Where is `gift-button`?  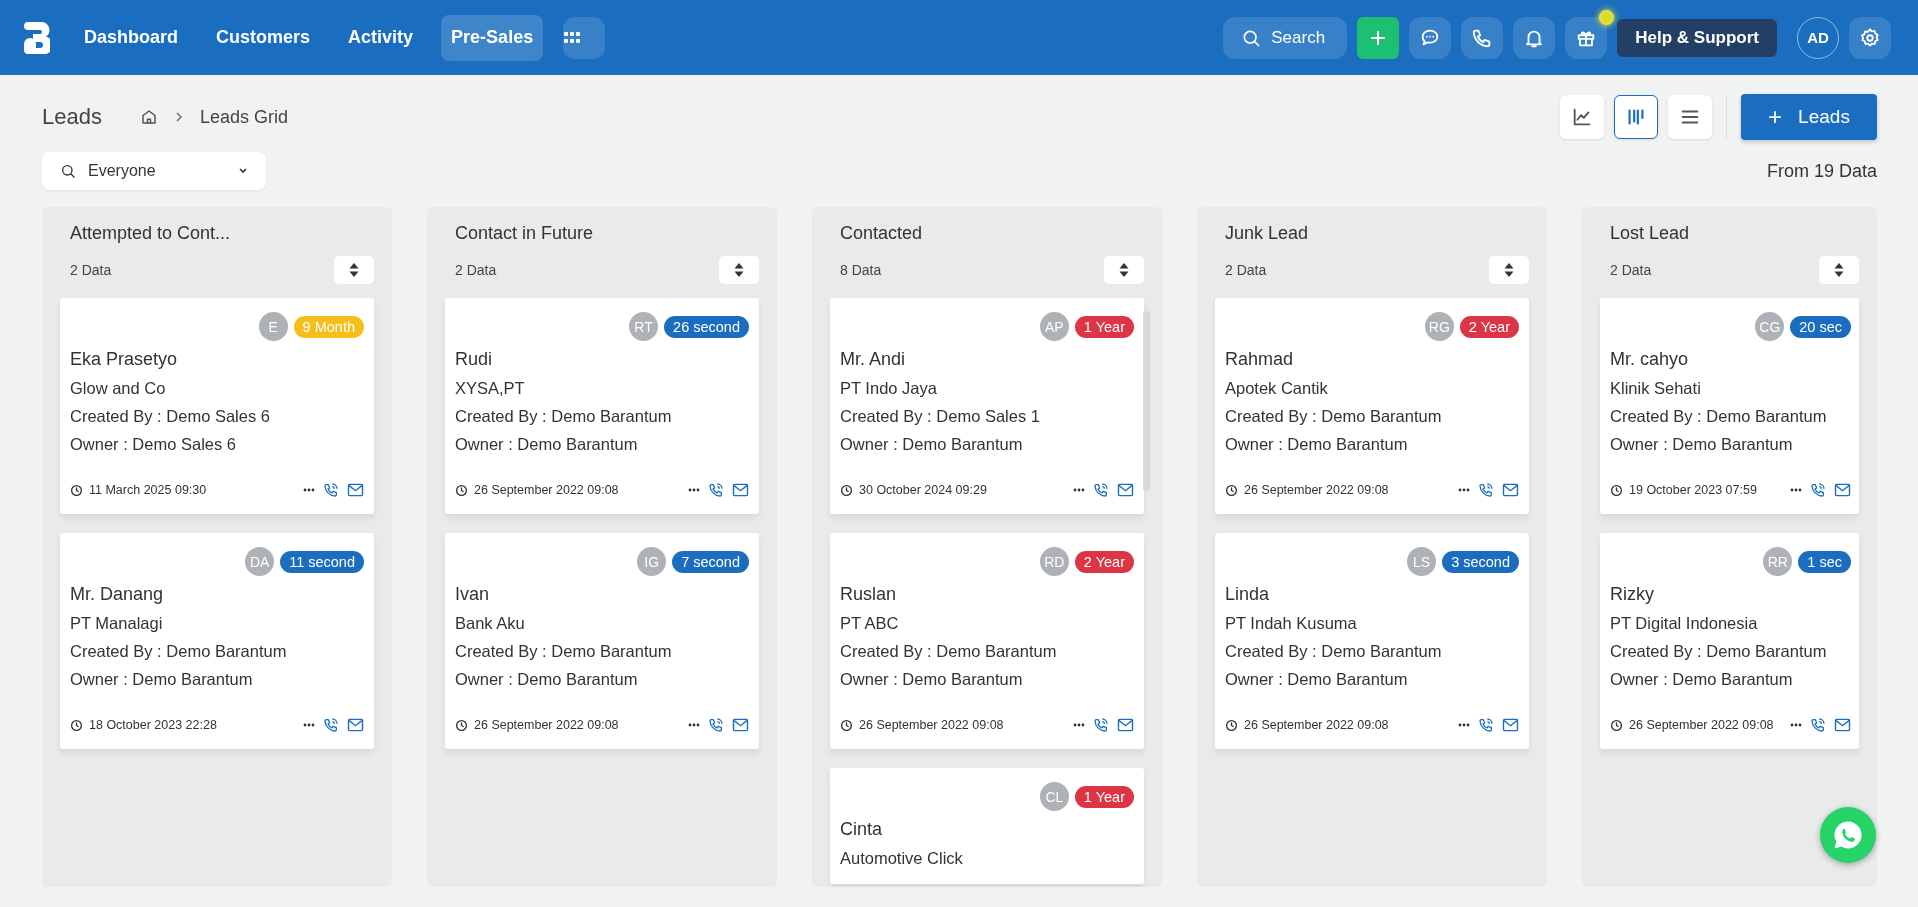 gift-button is located at coordinates (1586, 37).